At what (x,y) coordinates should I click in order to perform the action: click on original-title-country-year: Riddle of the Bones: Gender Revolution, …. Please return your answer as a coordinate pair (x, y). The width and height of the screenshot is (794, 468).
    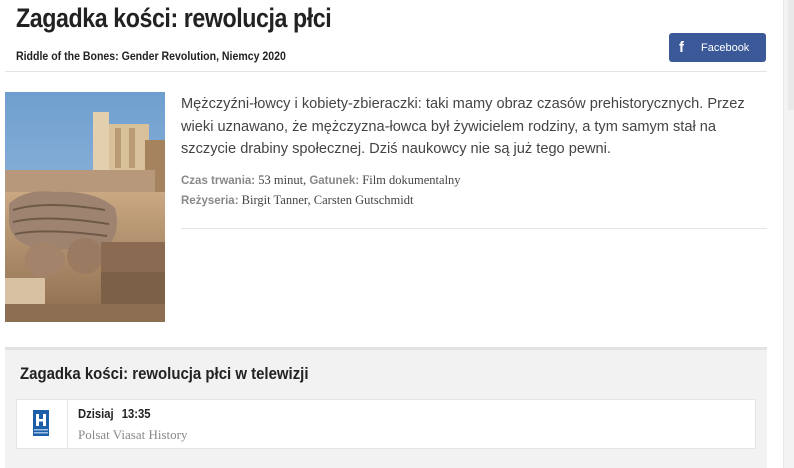
    Looking at the image, I should click on (151, 56).